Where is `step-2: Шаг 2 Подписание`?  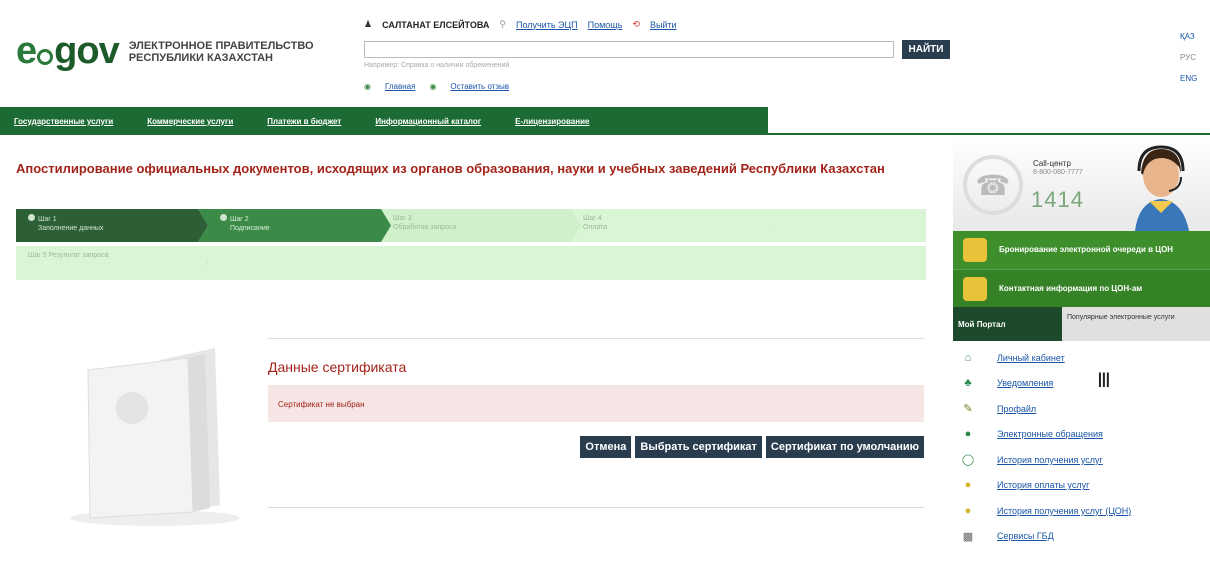
step-2: Шаг 2 Подписание is located at coordinates (294, 225).